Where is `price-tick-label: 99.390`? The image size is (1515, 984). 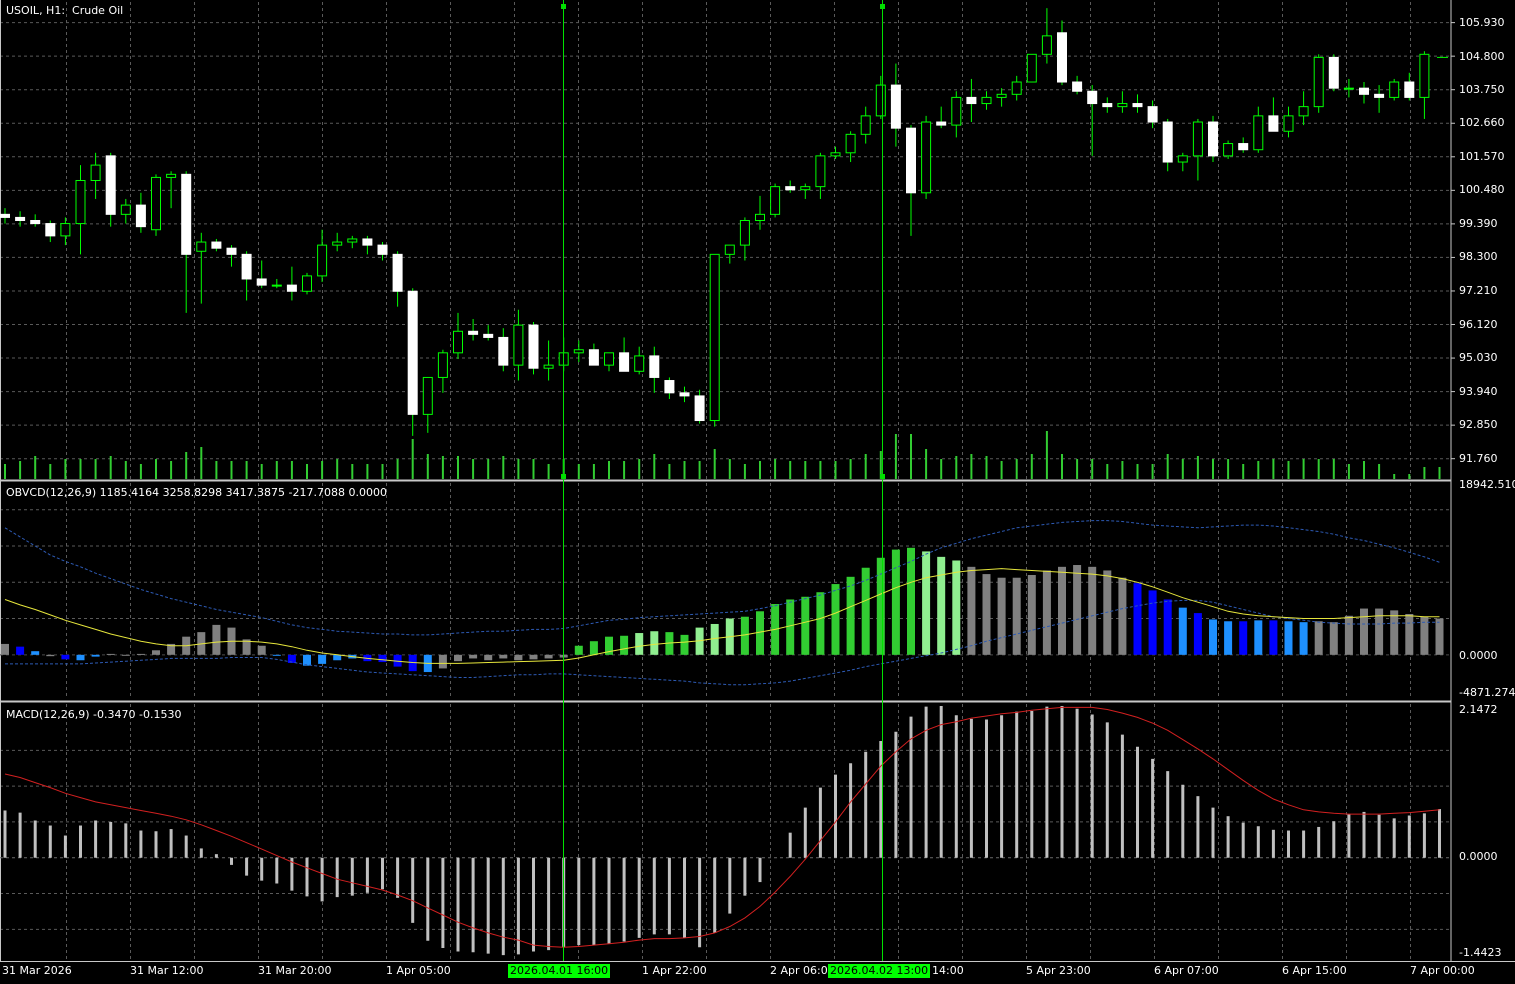 price-tick-label: 99.390 is located at coordinates (1478, 223).